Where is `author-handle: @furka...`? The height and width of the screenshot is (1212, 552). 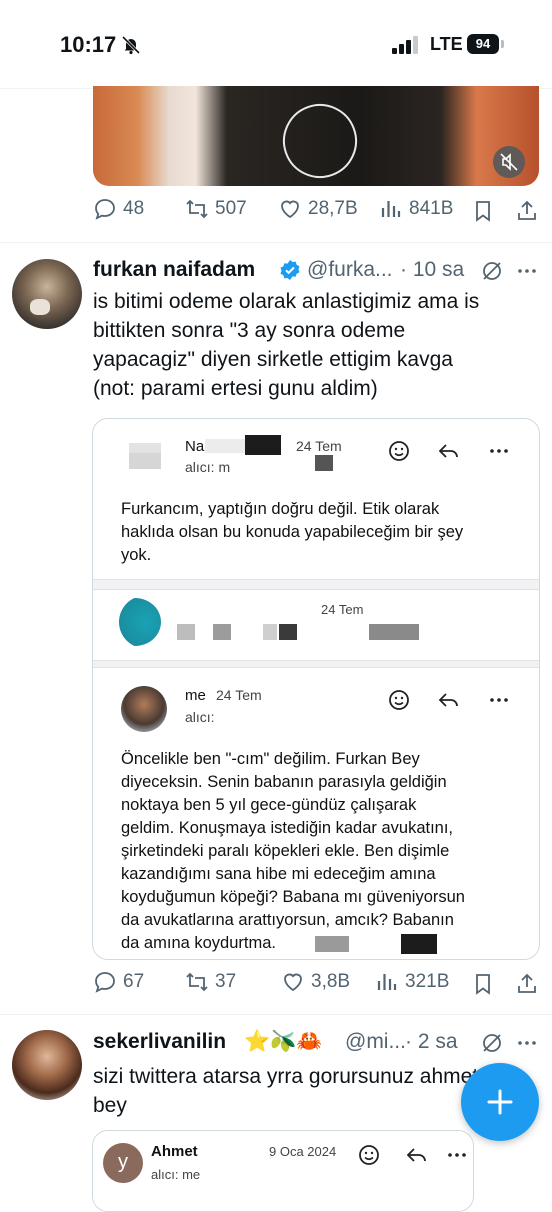 author-handle: @furka... is located at coordinates (350, 270).